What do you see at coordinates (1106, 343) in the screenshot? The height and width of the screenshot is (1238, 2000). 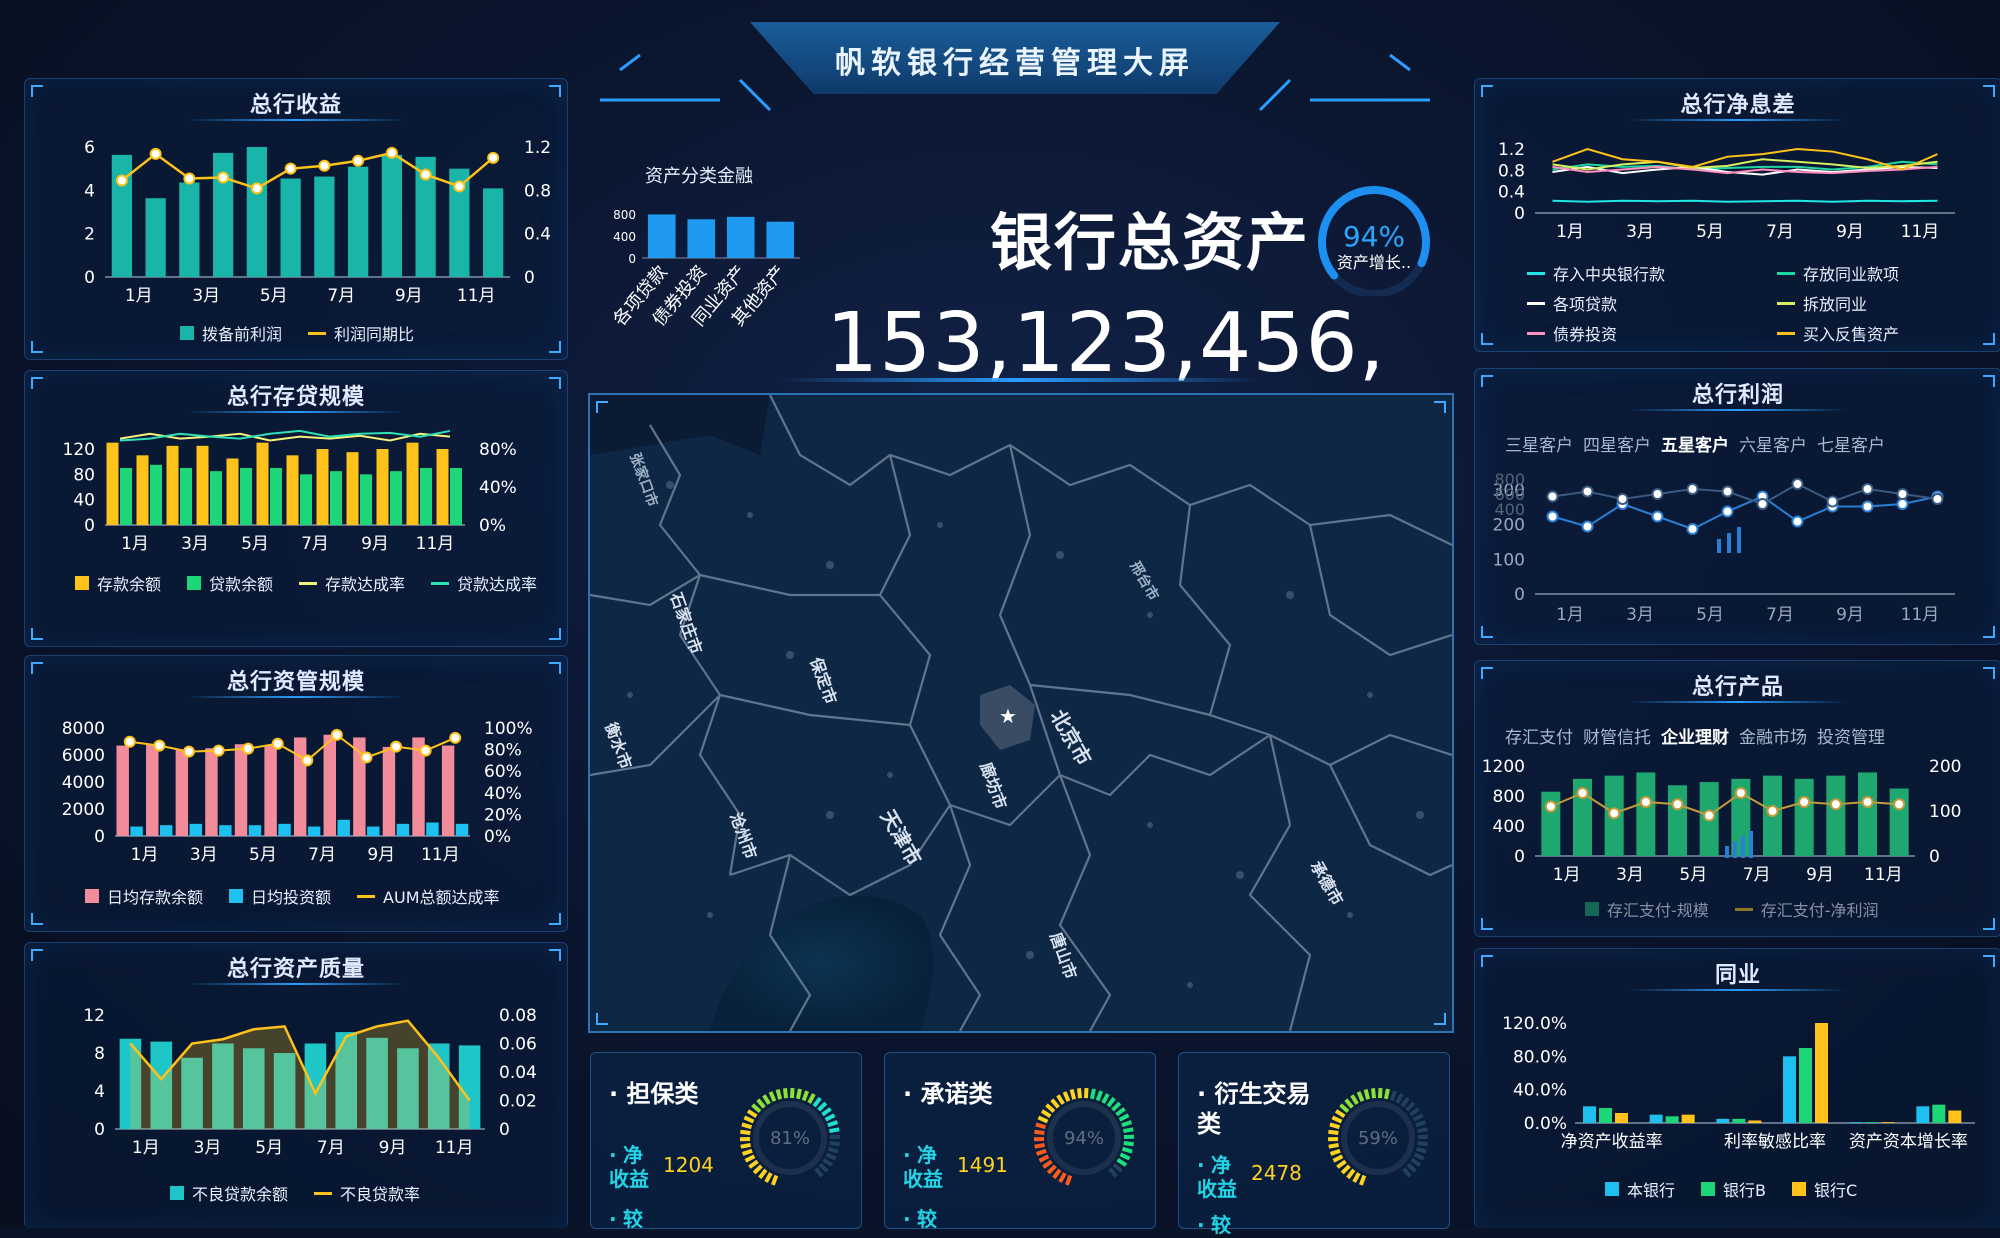 I see `total-assets-value: 153,123,456,` at bounding box center [1106, 343].